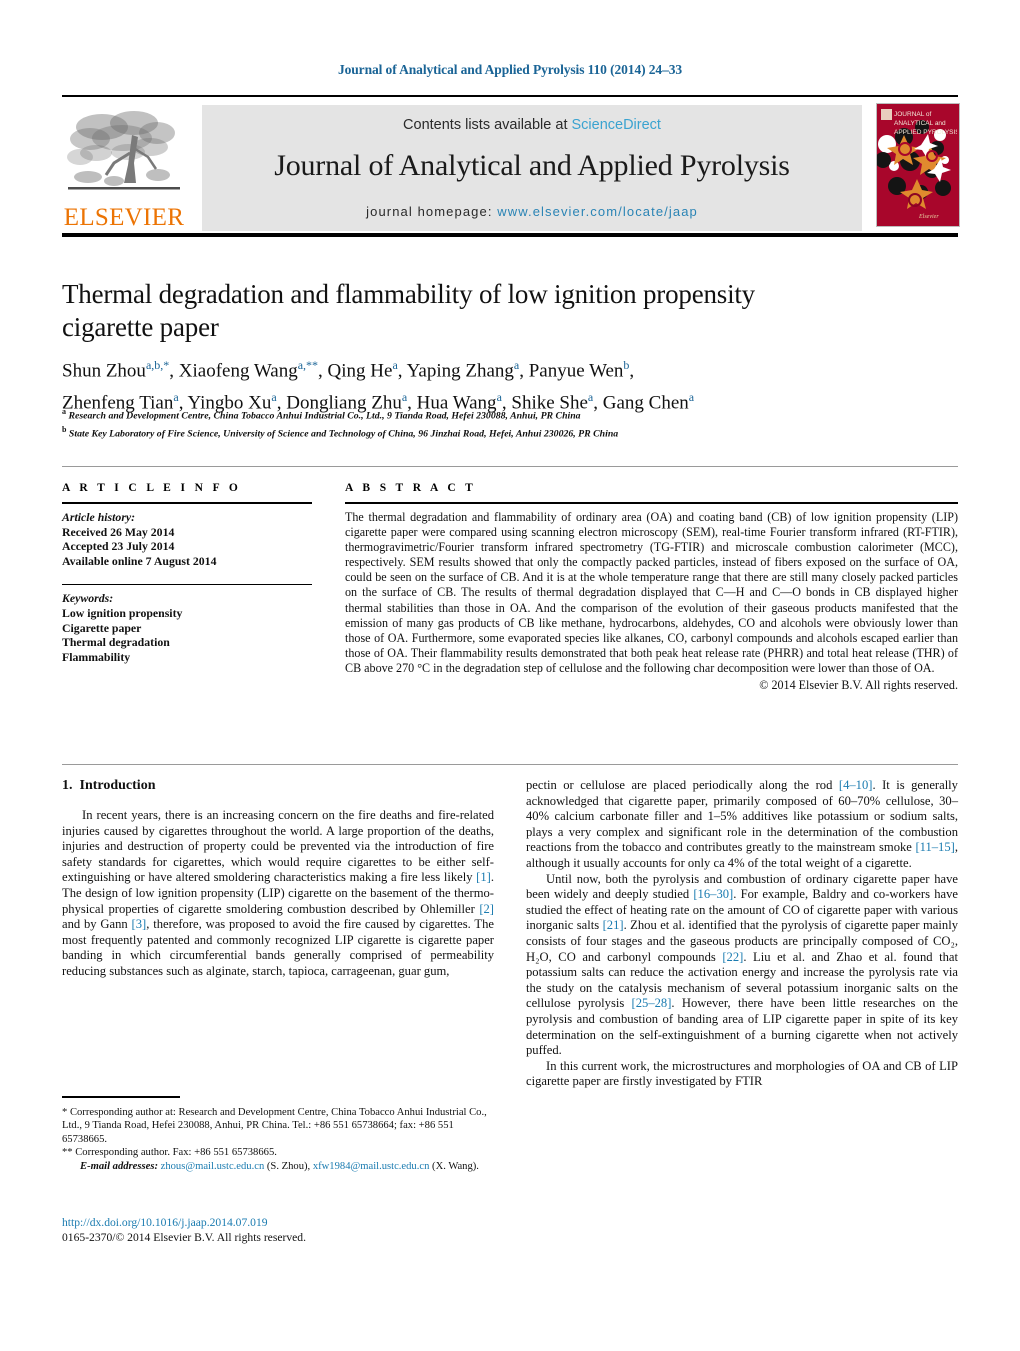 The width and height of the screenshot is (1020, 1351). Describe the element at coordinates (713, 894) in the screenshot. I see `citation-link: [16–30]` at that location.